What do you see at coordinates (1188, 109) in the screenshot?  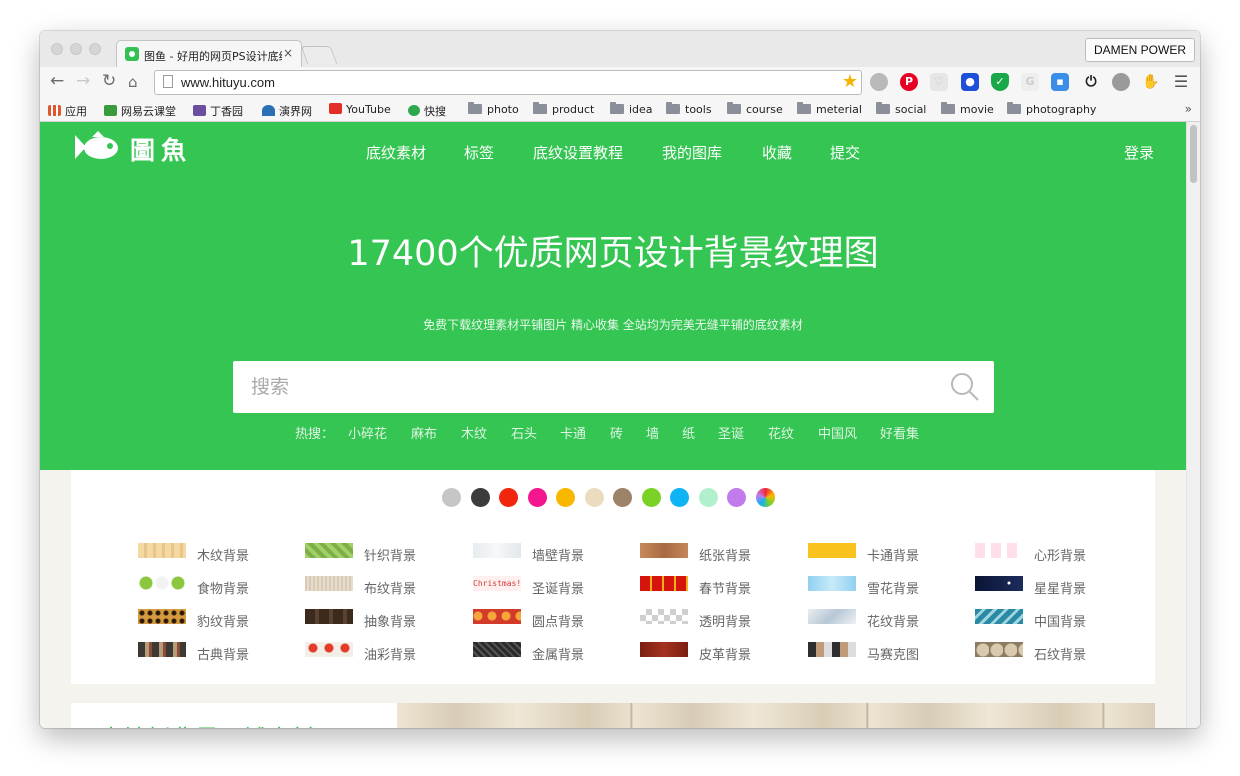 I see `bookmarks-overflow-icon: »` at bounding box center [1188, 109].